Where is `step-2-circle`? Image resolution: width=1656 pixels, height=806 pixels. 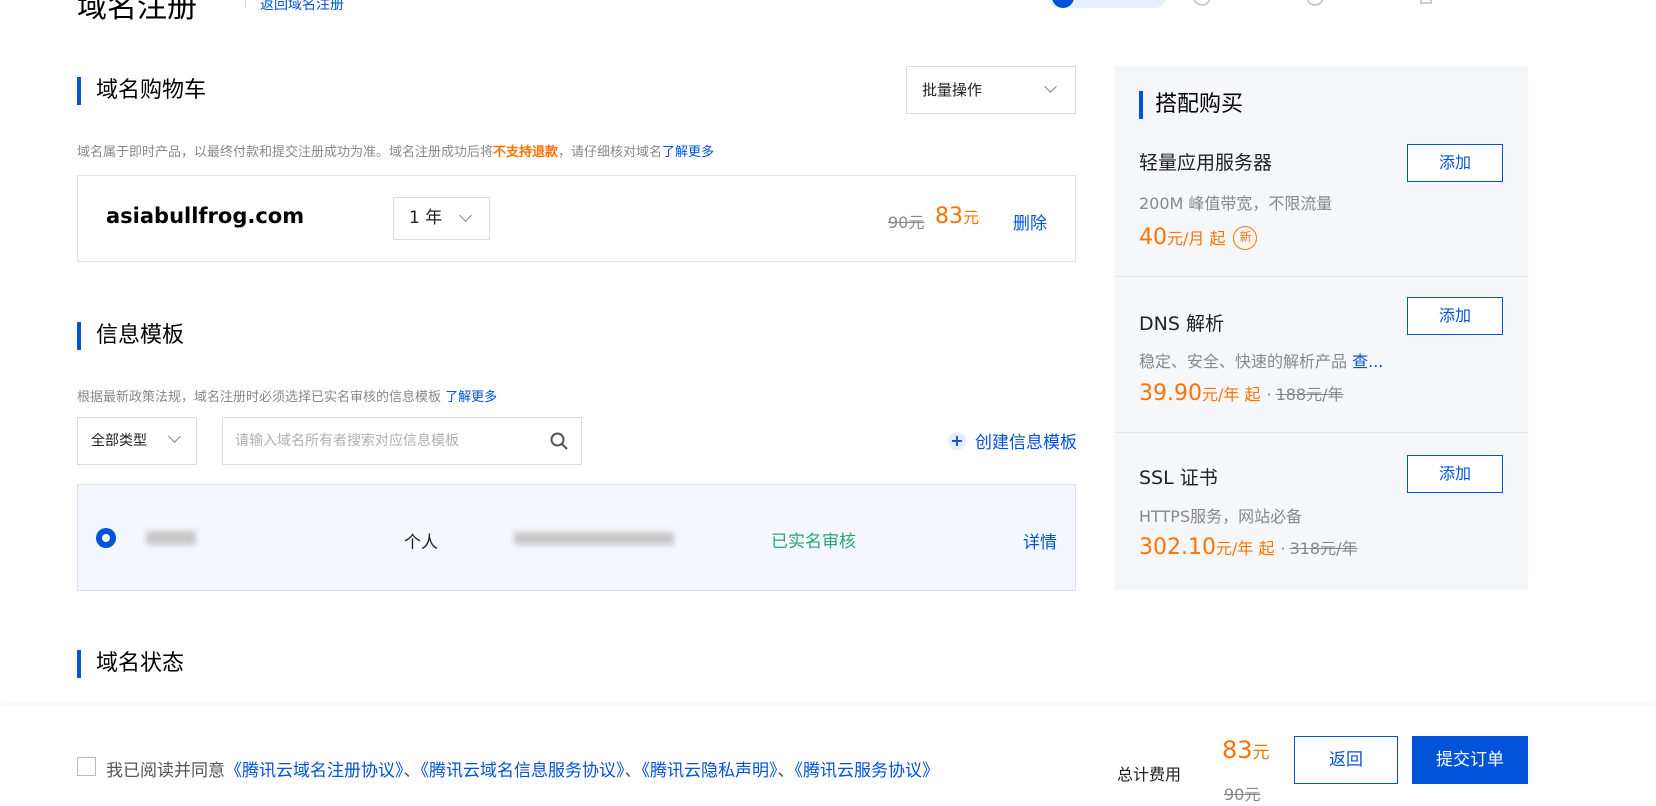 step-2-circle is located at coordinates (1202, 3).